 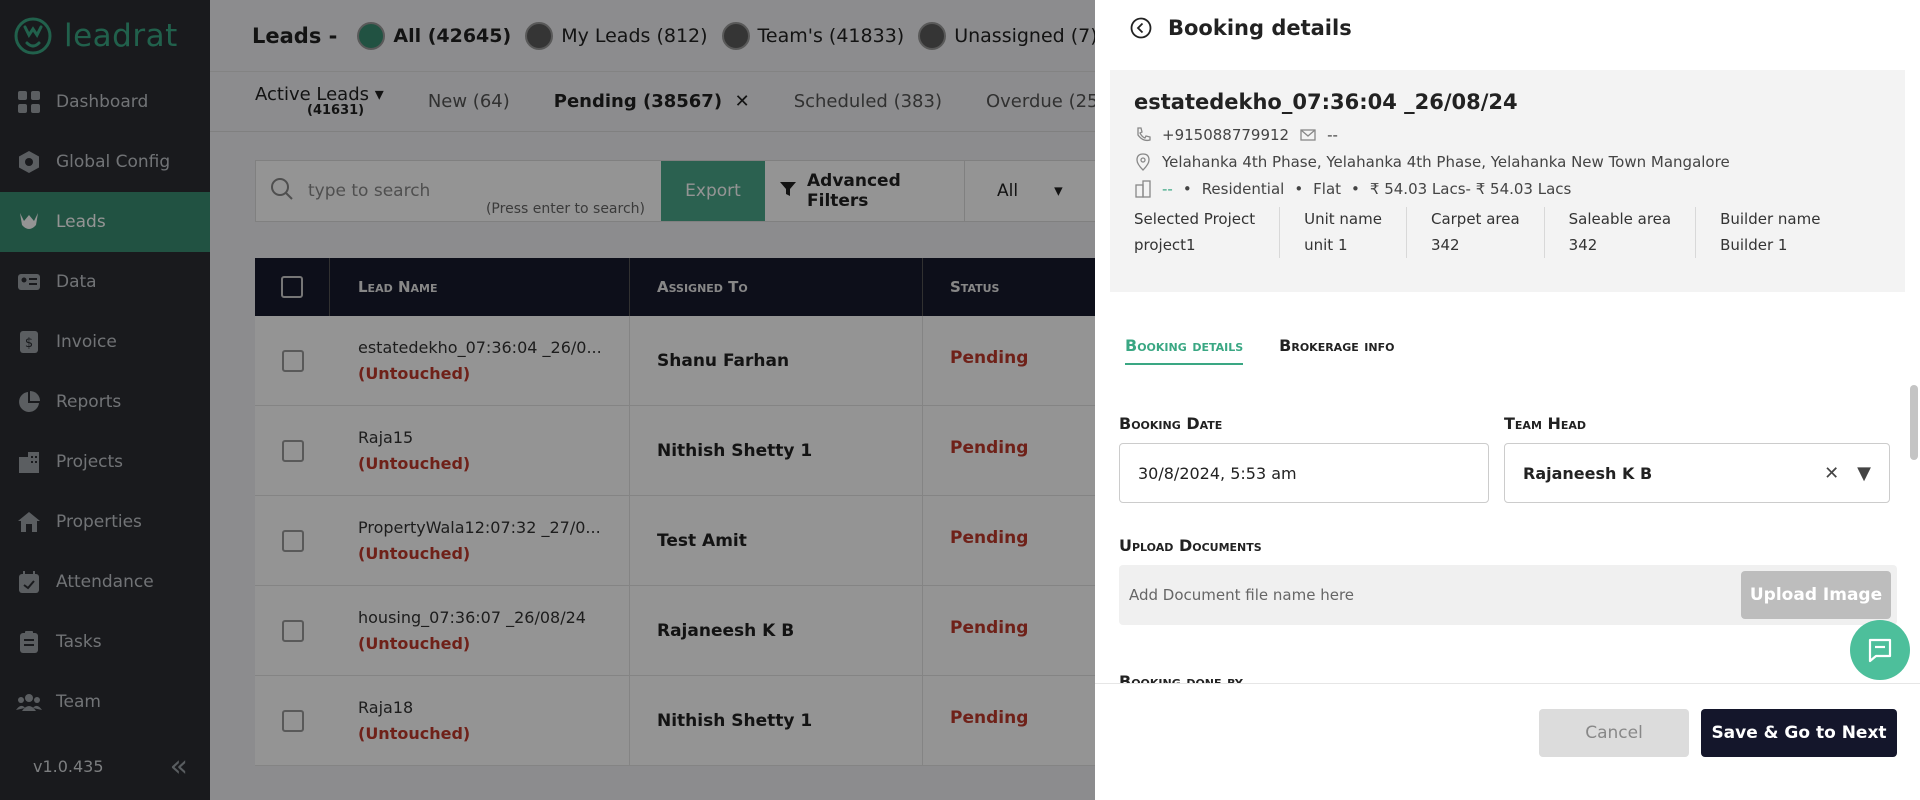 I want to click on price-range: ₹ 54.03 Lacs- ₹ 54.03 Lacs, so click(x=1470, y=189).